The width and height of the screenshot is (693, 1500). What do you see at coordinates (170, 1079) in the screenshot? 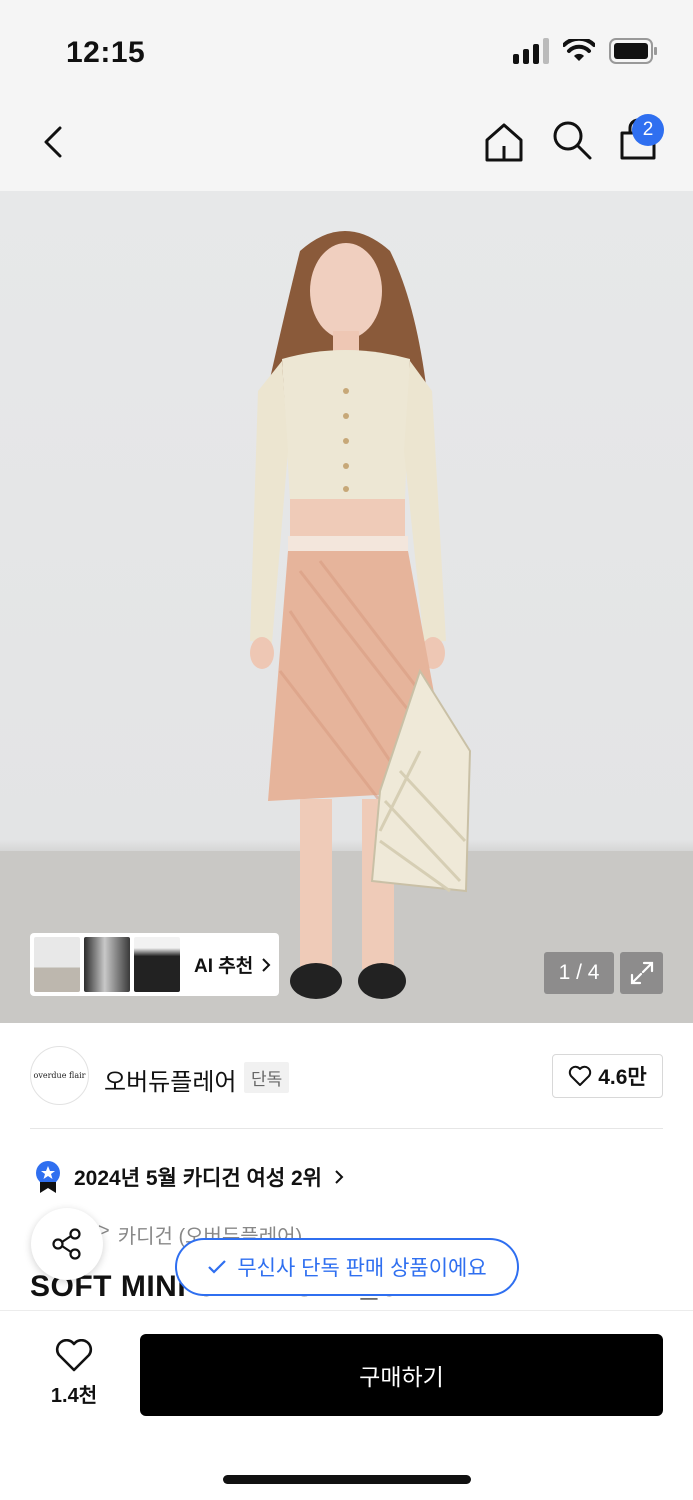
I see `brand-name: 오버듀플레어` at bounding box center [170, 1079].